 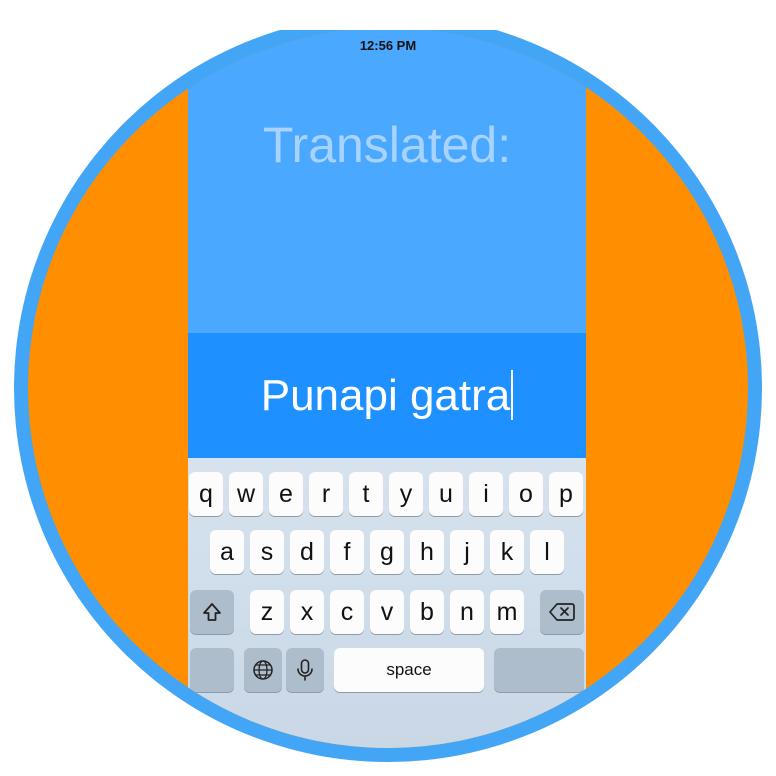 I want to click on key-m: m, so click(x=507, y=612).